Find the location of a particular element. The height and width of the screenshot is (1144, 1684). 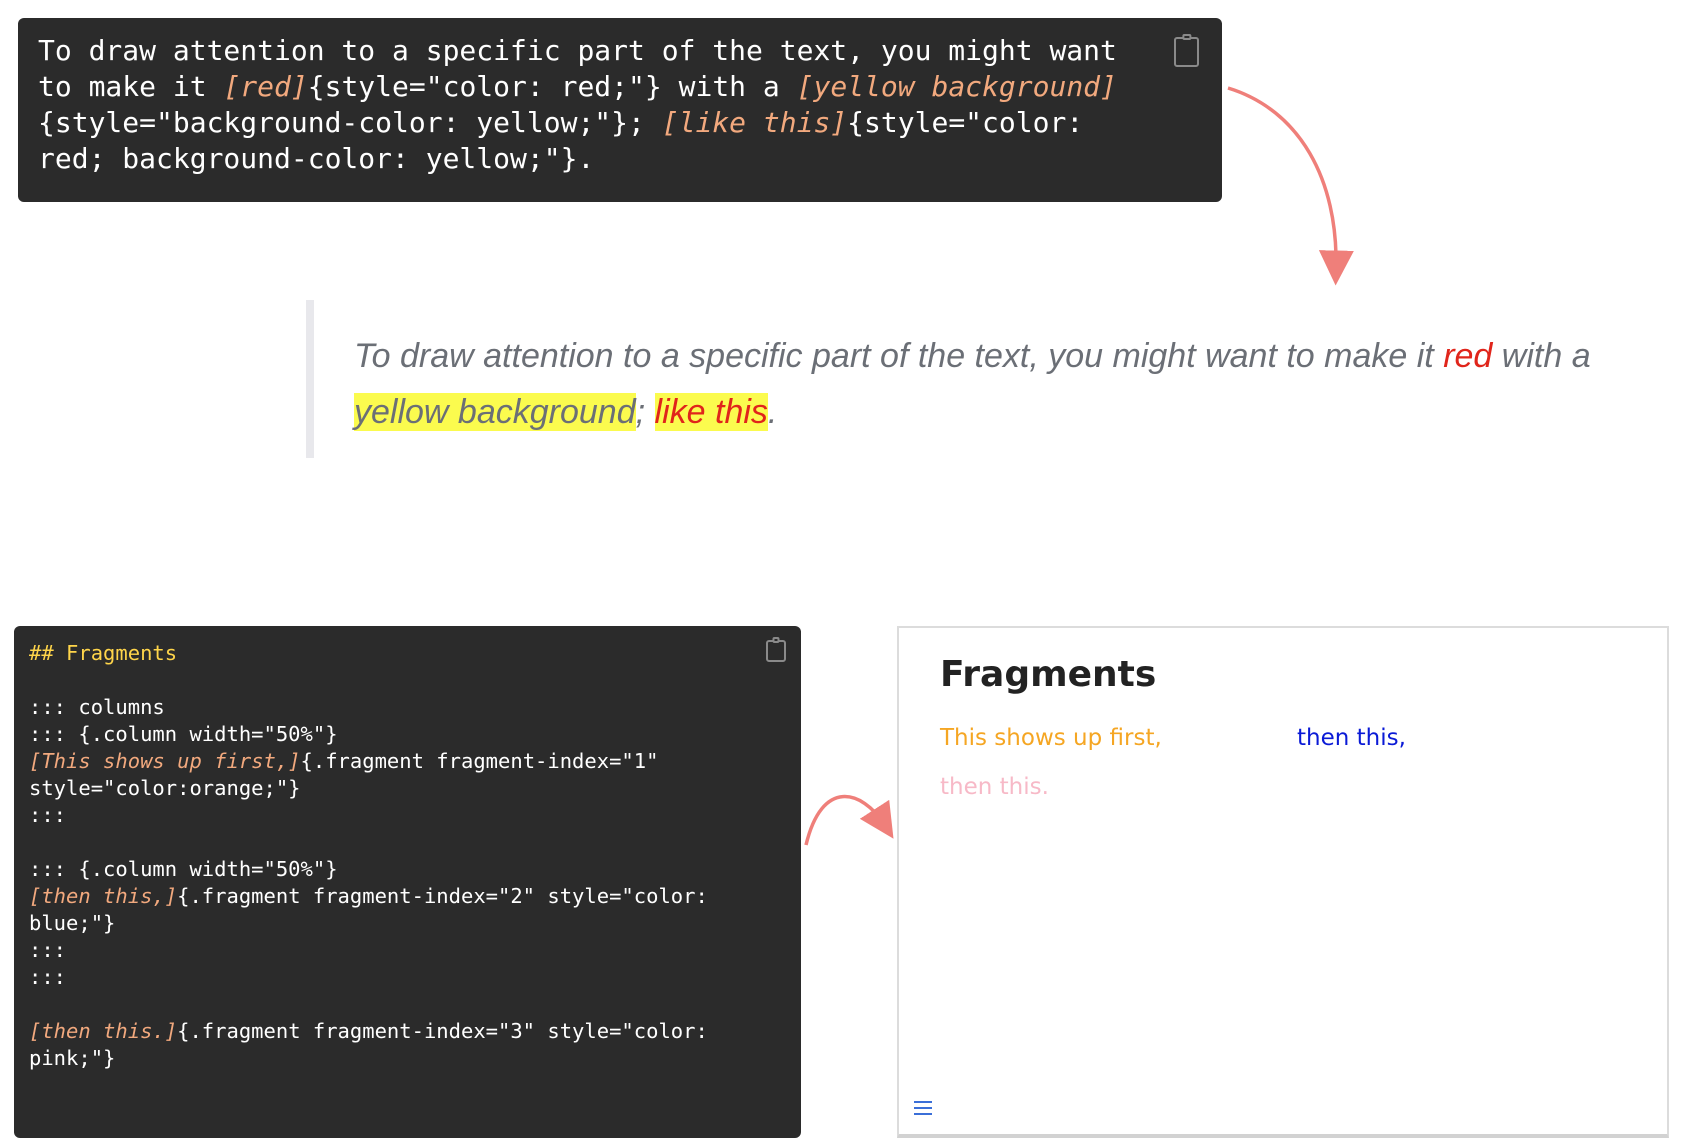

code-span: {style="color: red;"} with a is located at coordinates (552, 86).